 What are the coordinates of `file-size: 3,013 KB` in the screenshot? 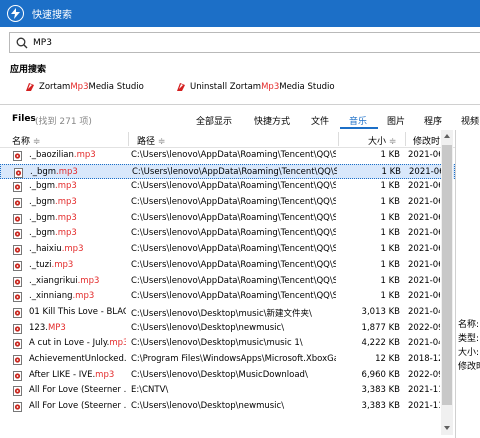 It's located at (380, 311).